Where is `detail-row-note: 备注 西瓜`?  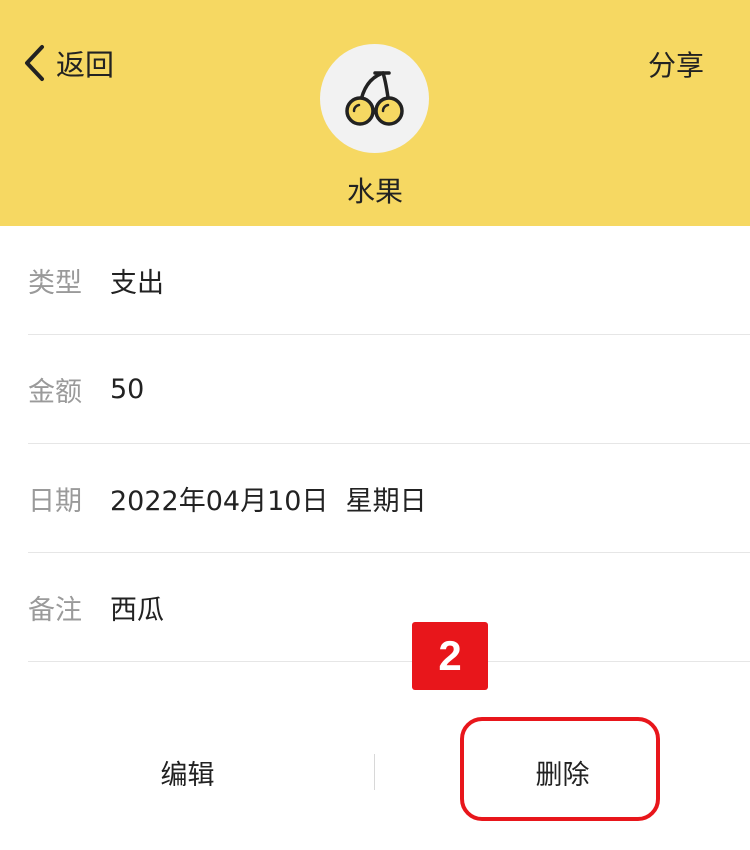 detail-row-note: 备注 西瓜 is located at coordinates (389, 607).